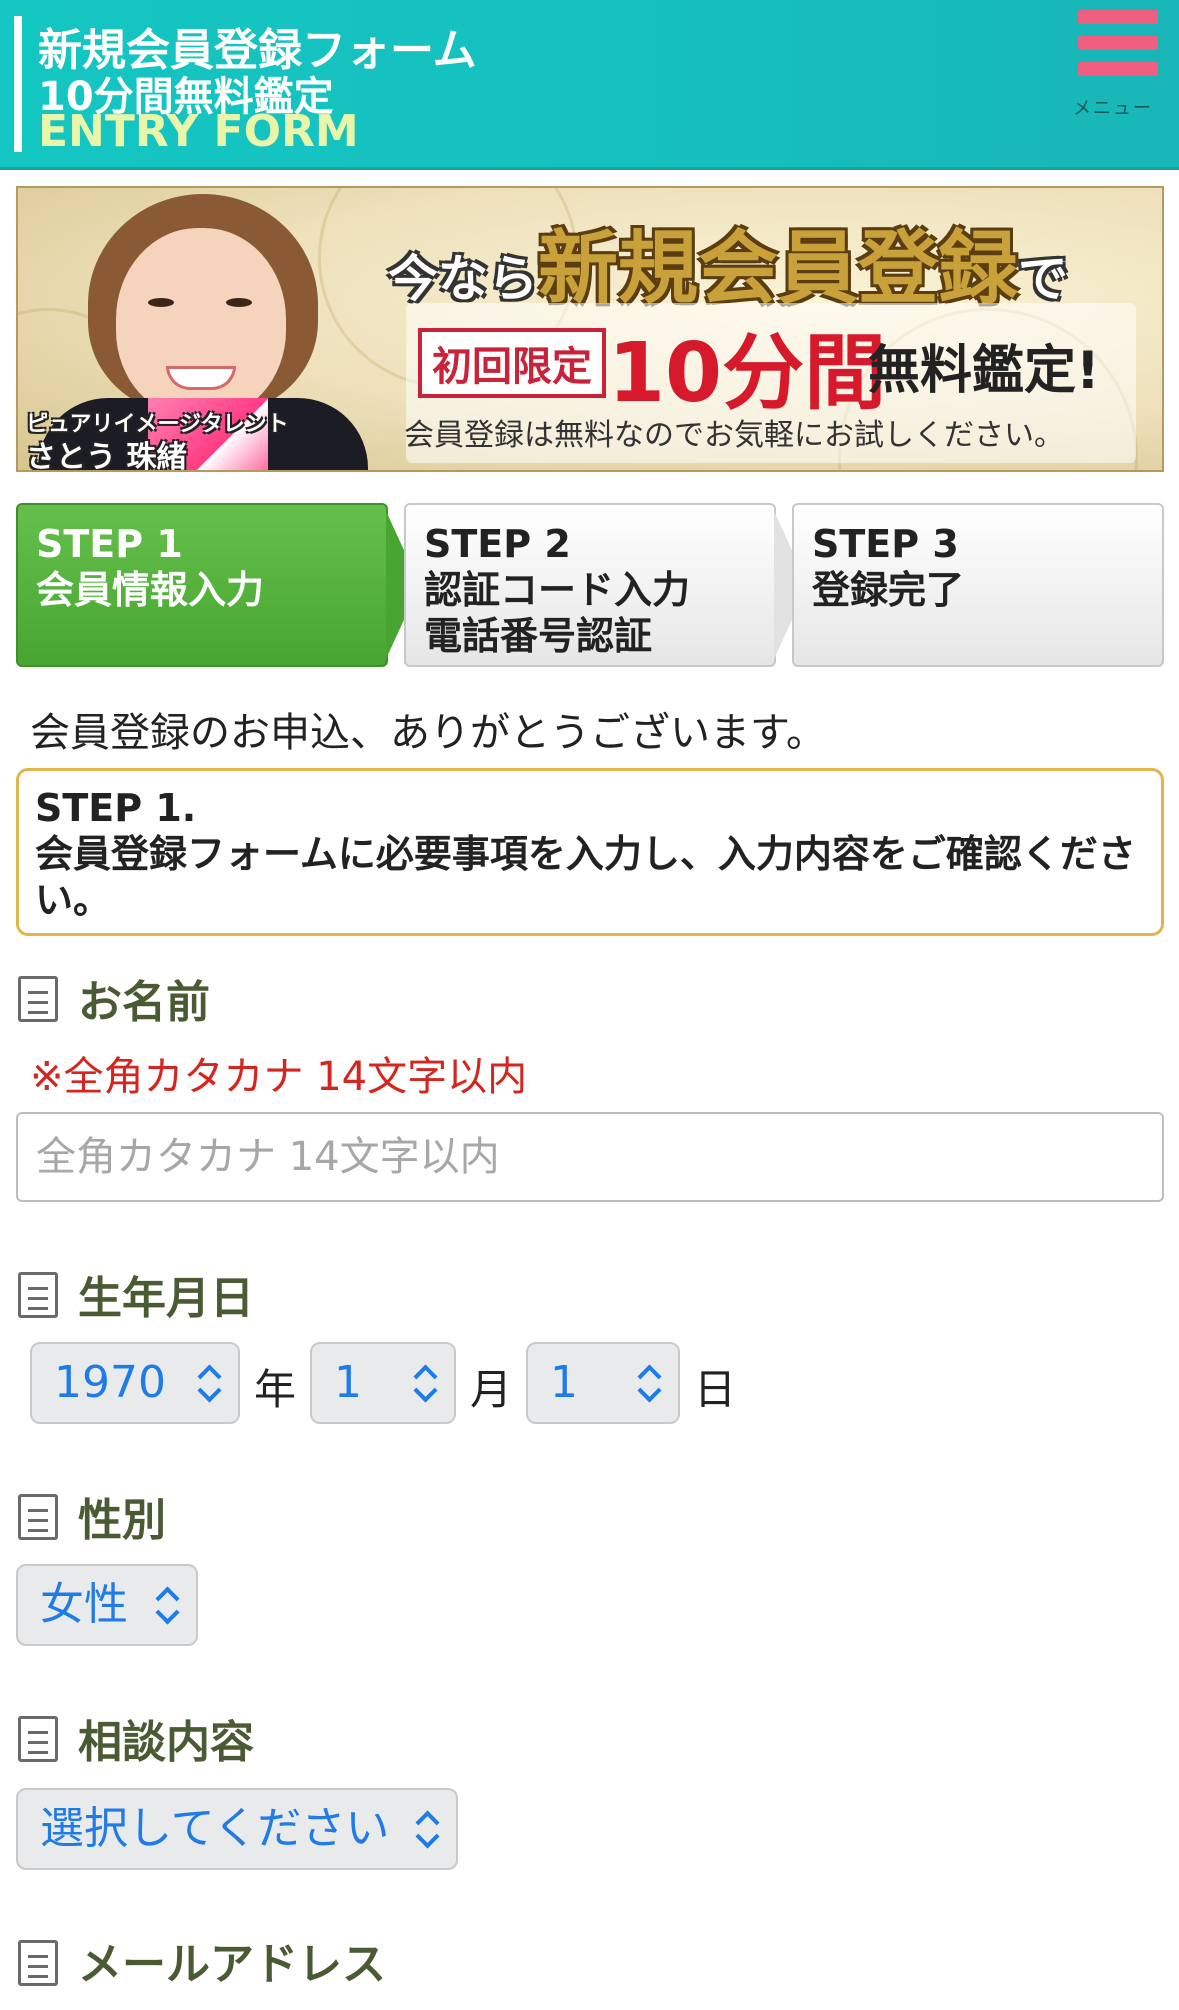 Image resolution: width=1179 pixels, height=2010 pixels. Describe the element at coordinates (383, 1383) in the screenshot. I see `birth-month-select: 1` at that location.